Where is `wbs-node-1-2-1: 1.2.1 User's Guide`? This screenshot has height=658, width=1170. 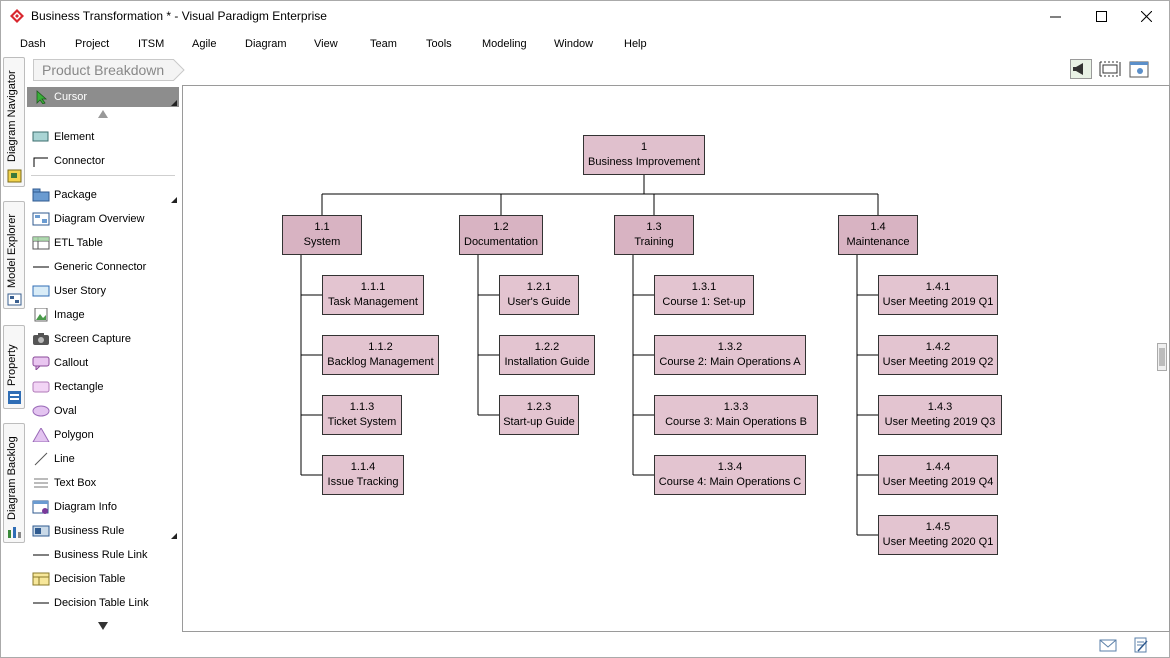 wbs-node-1-2-1: 1.2.1 User's Guide is located at coordinates (539, 295).